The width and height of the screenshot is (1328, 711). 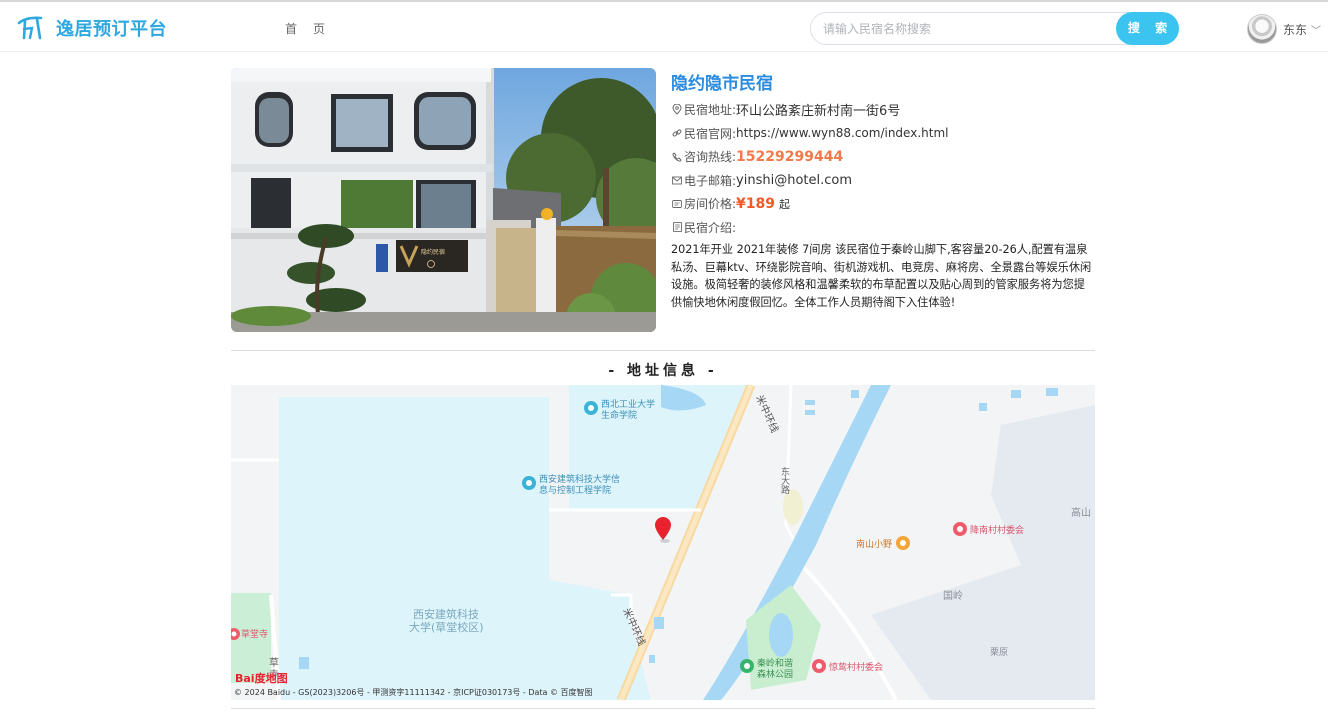 I want to click on phone-value: 15229299444, so click(x=790, y=156).